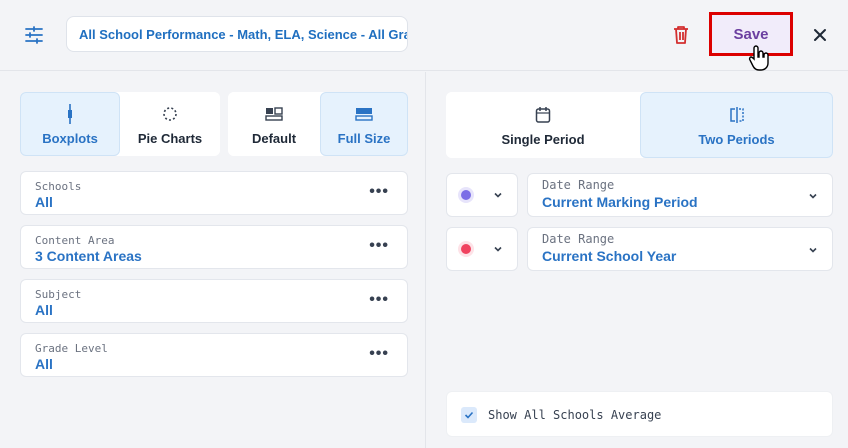 The height and width of the screenshot is (448, 848). What do you see at coordinates (34, 35) in the screenshot?
I see `filter-icon` at bounding box center [34, 35].